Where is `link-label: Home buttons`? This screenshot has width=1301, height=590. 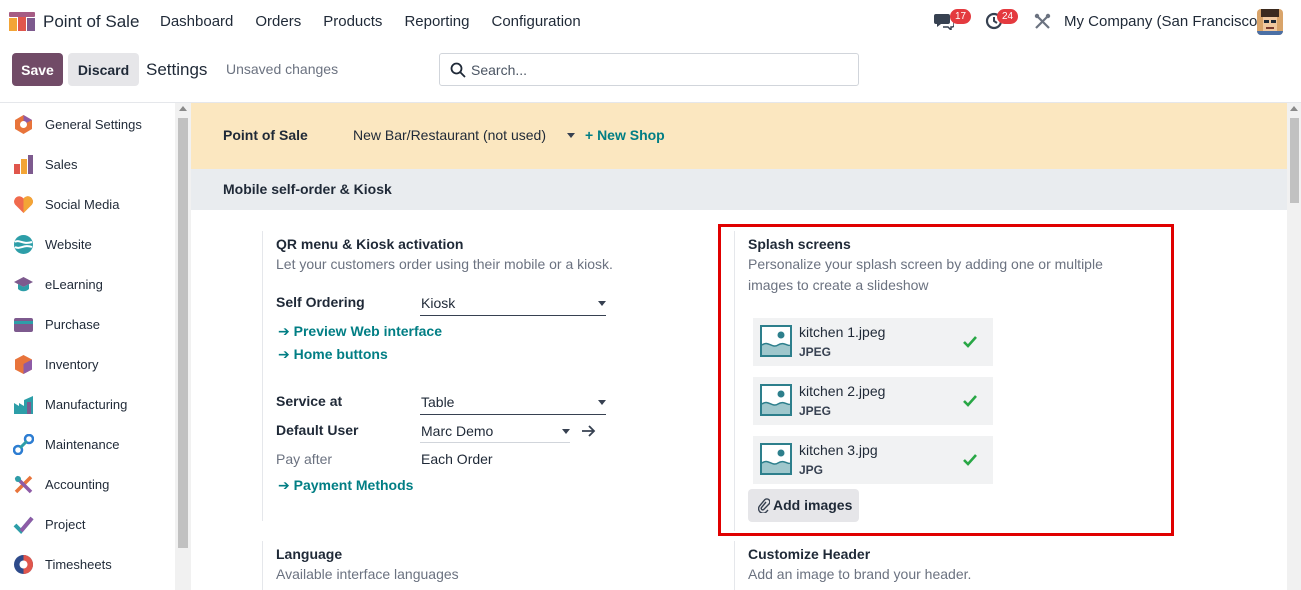 link-label: Home buttons is located at coordinates (340, 354).